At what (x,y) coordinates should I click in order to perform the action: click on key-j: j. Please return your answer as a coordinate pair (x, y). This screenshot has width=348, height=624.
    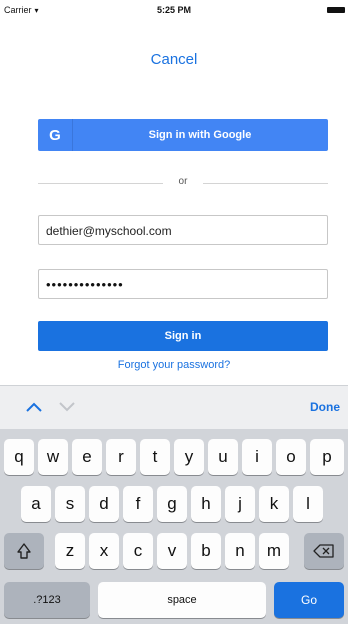
    Looking at the image, I should click on (240, 504).